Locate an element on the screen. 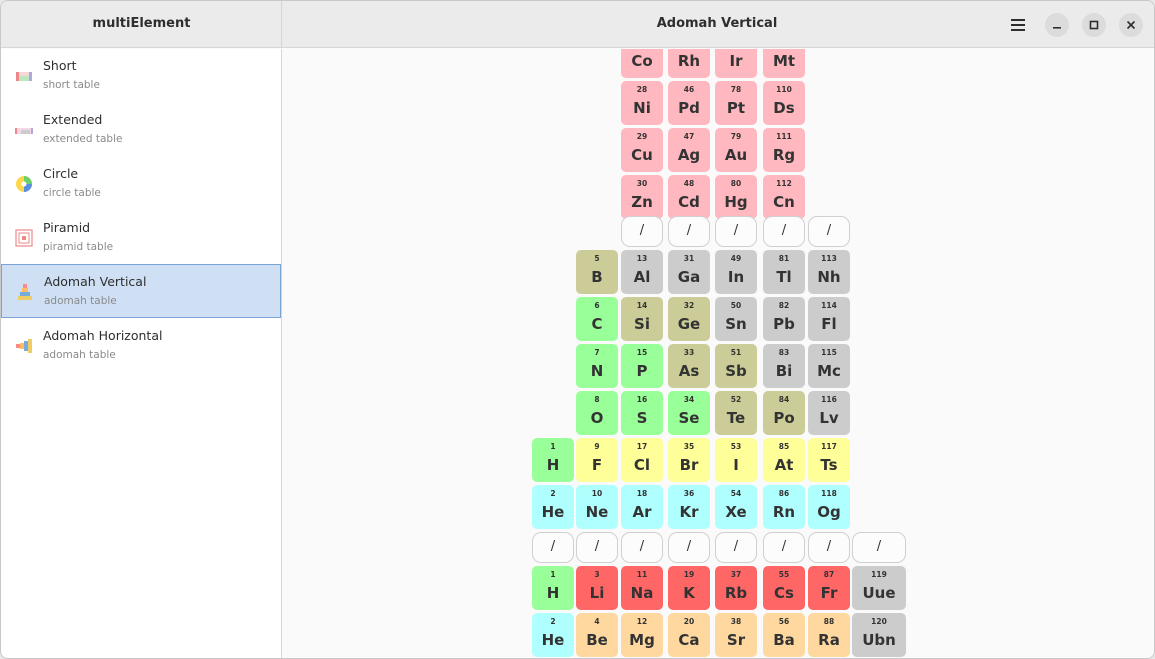 The height and width of the screenshot is (659, 1155). element-cell: 113 Nh is located at coordinates (829, 272).